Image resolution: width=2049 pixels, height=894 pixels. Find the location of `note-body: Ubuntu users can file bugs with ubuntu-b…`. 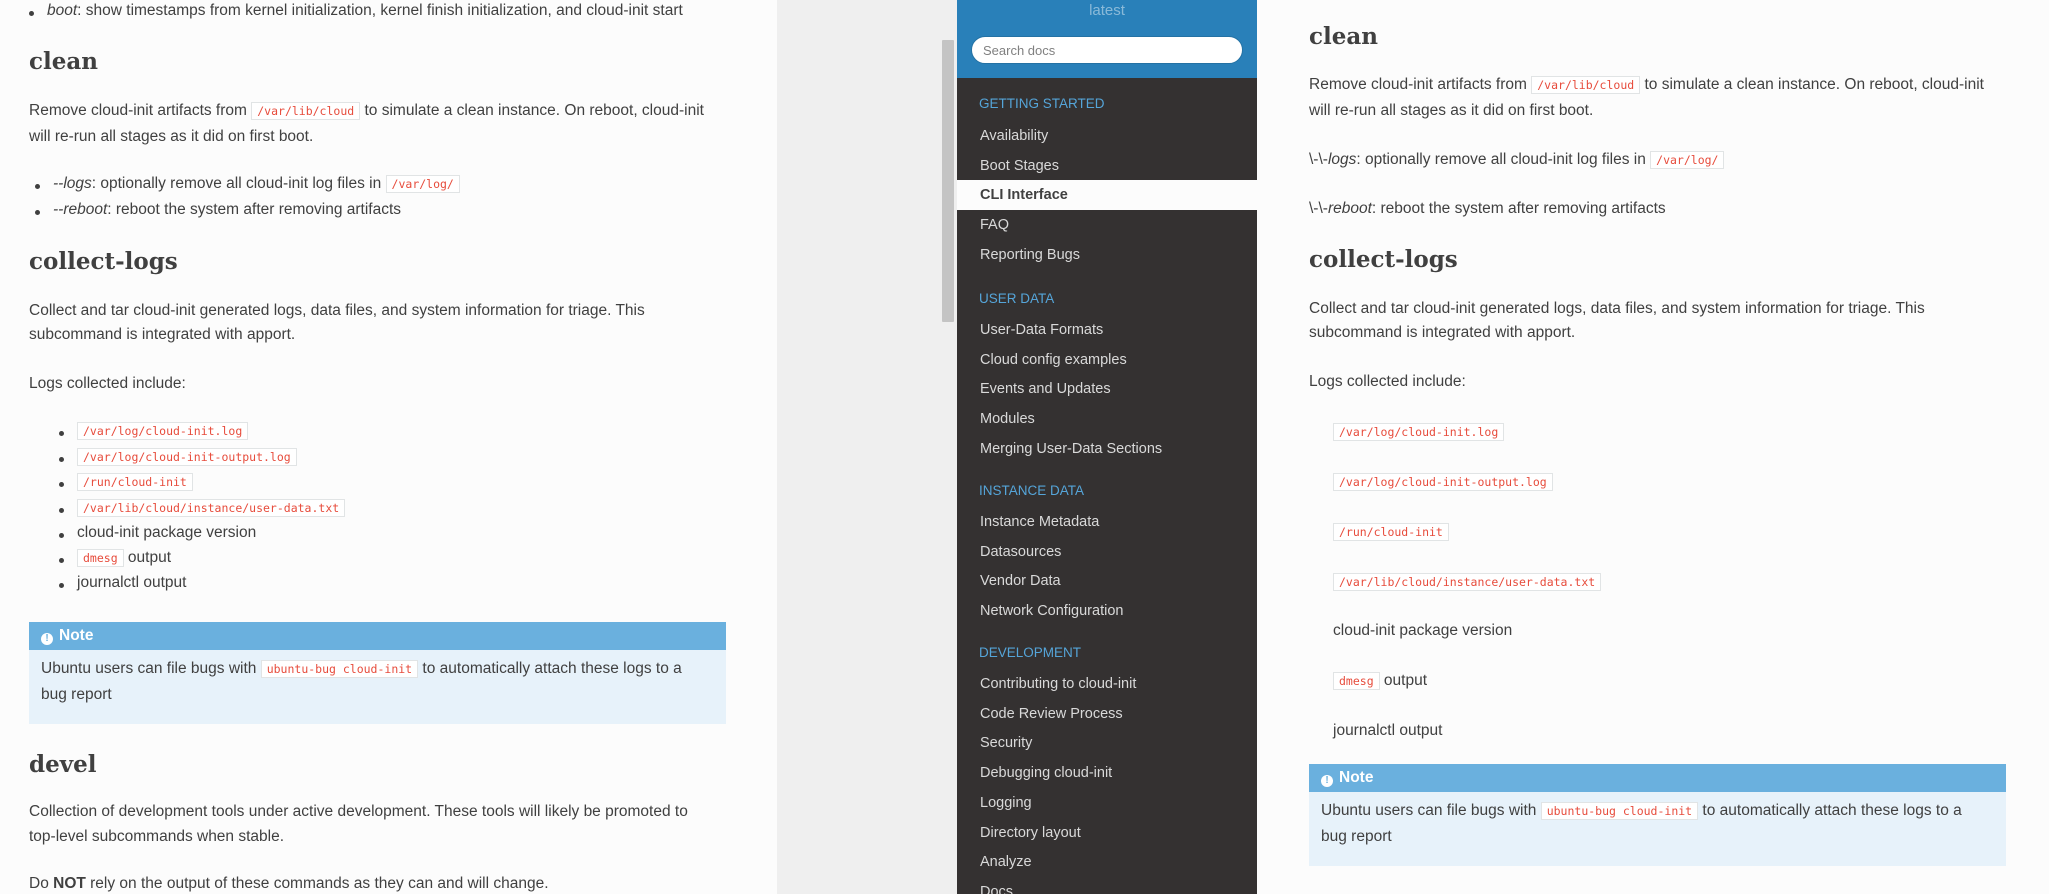

note-body: Ubuntu users can file bugs with ubuntu-b… is located at coordinates (1657, 826).